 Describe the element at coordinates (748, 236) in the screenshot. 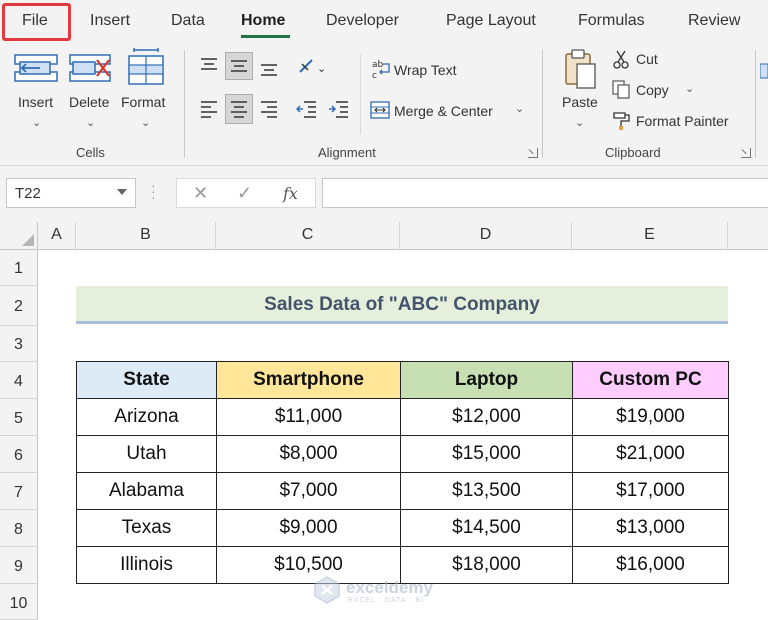

I see `column-header-f` at that location.